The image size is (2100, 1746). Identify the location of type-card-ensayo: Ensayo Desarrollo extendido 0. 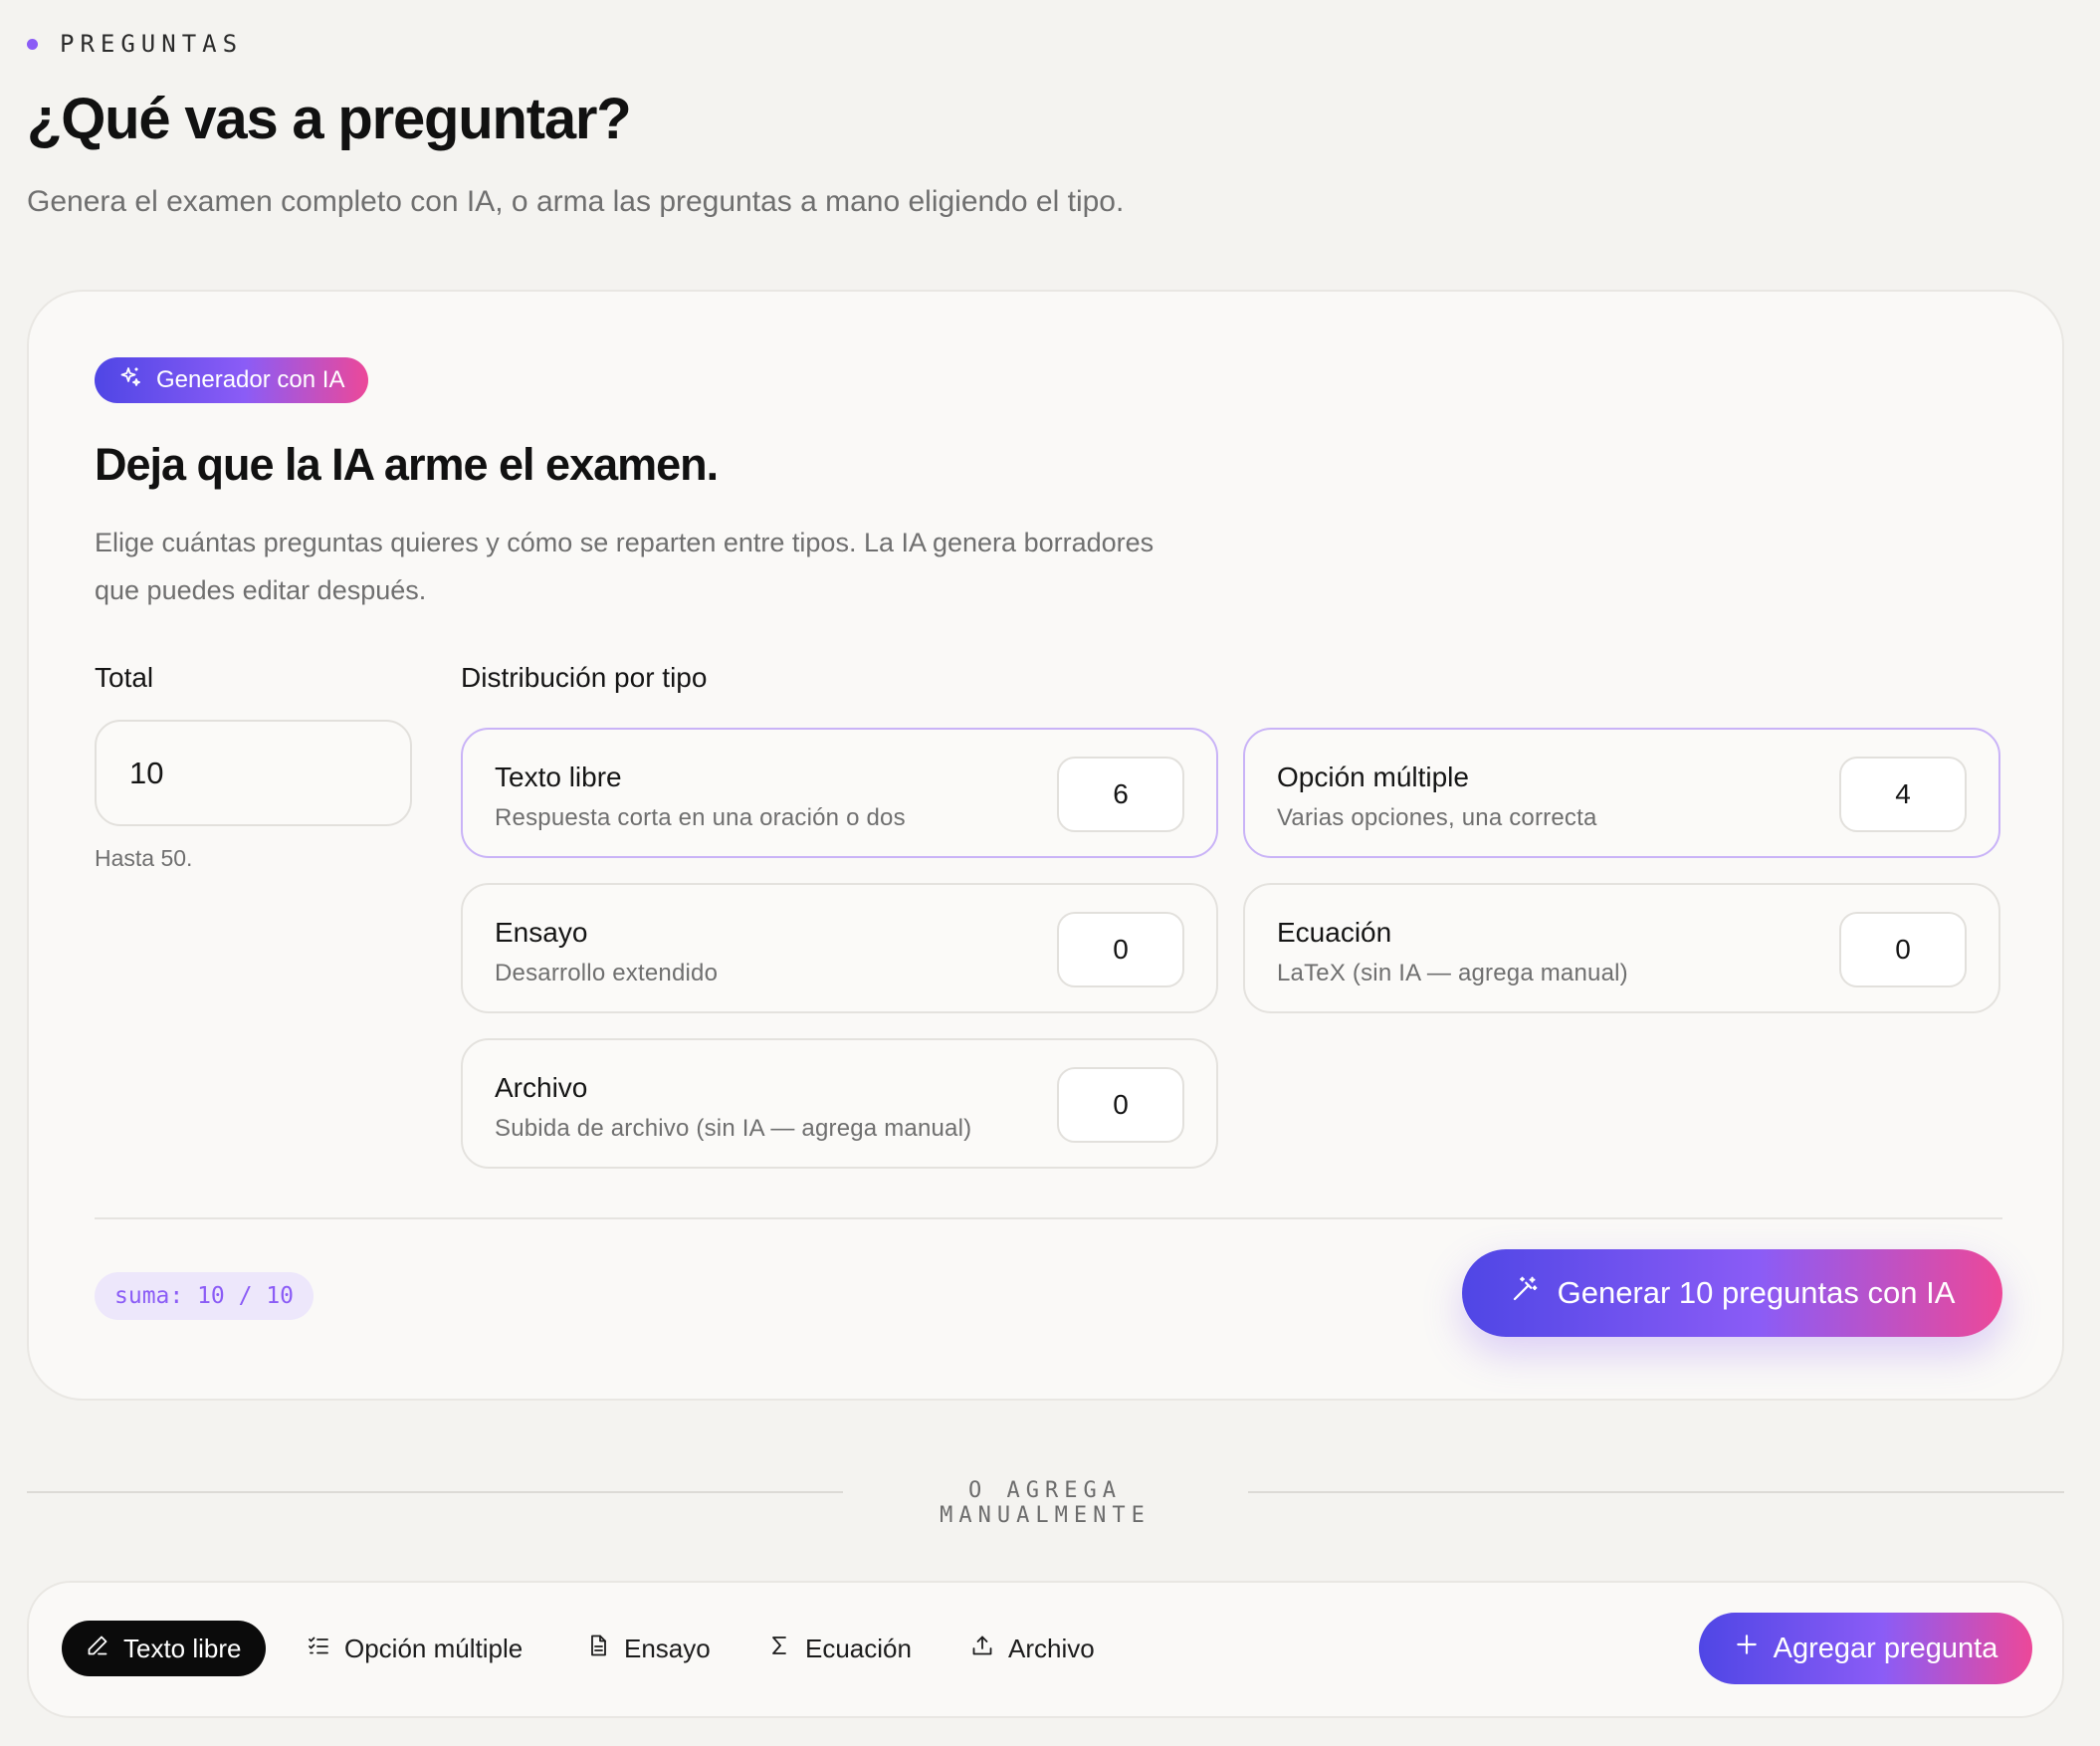
(839, 948).